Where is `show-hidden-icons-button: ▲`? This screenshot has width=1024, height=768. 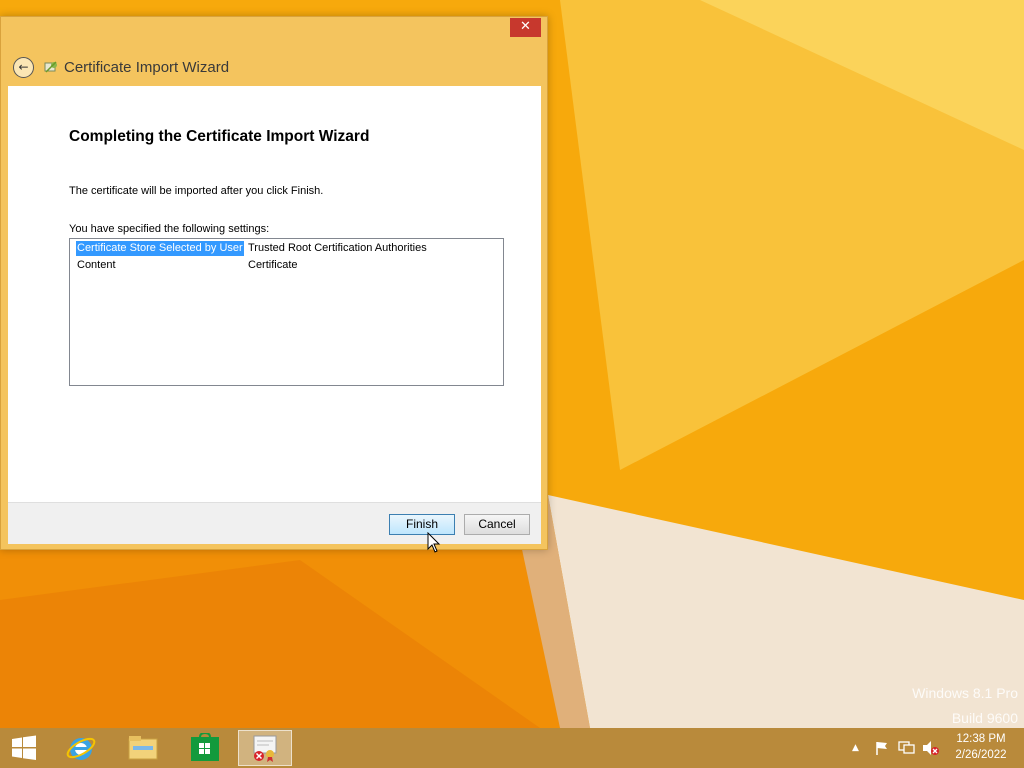 show-hidden-icons-button: ▲ is located at coordinates (855, 748).